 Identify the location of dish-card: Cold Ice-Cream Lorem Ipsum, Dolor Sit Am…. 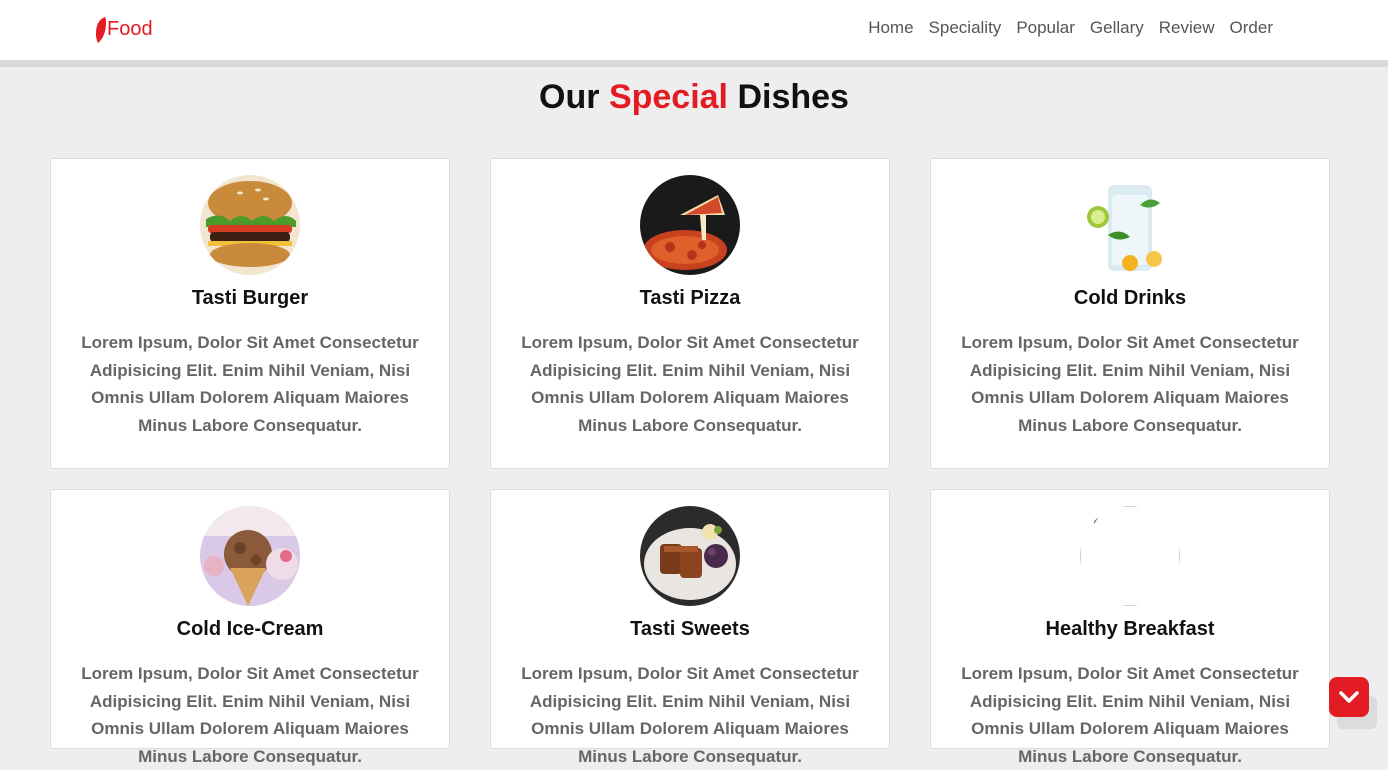
(250, 627).